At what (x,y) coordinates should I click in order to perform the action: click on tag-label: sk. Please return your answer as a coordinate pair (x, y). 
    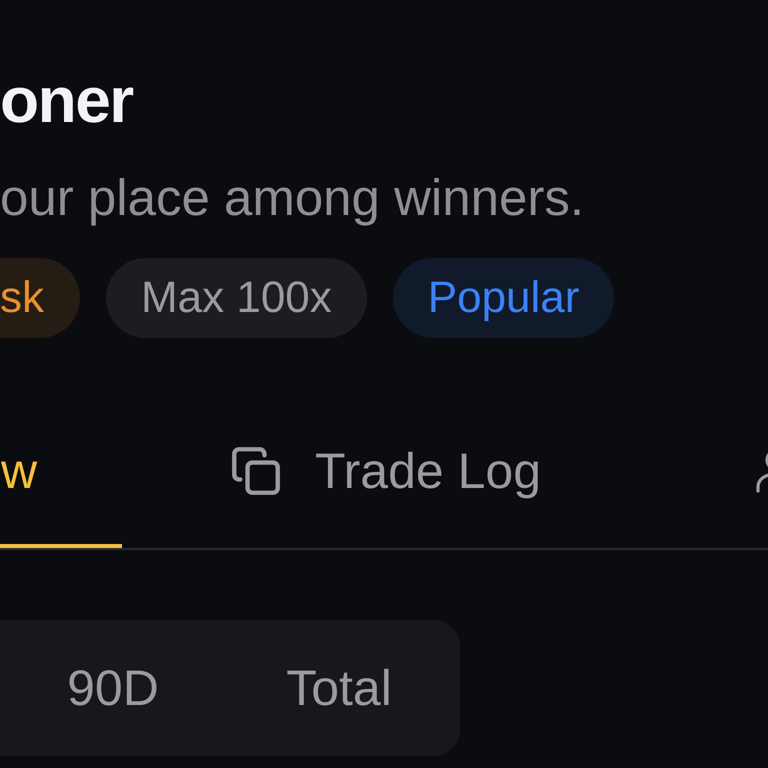
    Looking at the image, I should click on (40, 298).